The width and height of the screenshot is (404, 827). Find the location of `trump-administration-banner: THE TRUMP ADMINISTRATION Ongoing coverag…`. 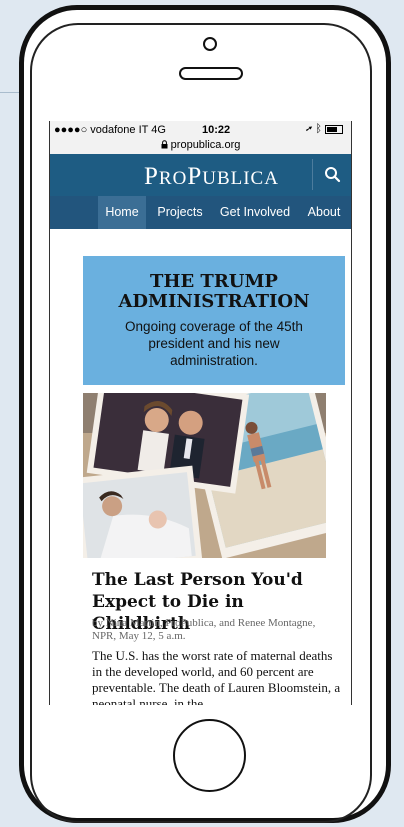

trump-administration-banner: THE TRUMP ADMINISTRATION Ongoing coverag… is located at coordinates (214, 320).